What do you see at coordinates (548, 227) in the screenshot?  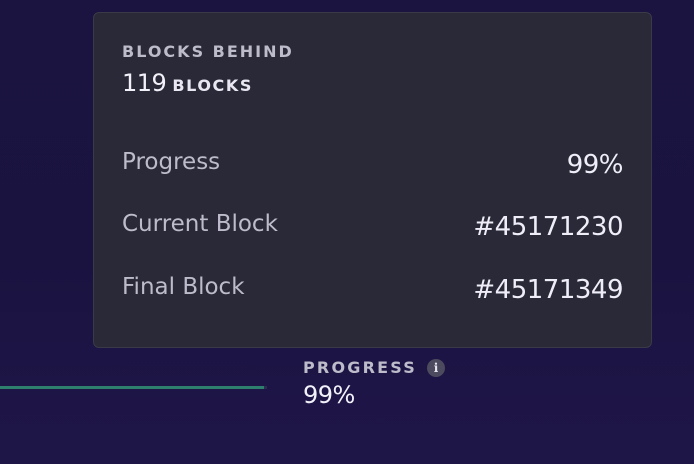 I see `current-block-value: #45171230` at bounding box center [548, 227].